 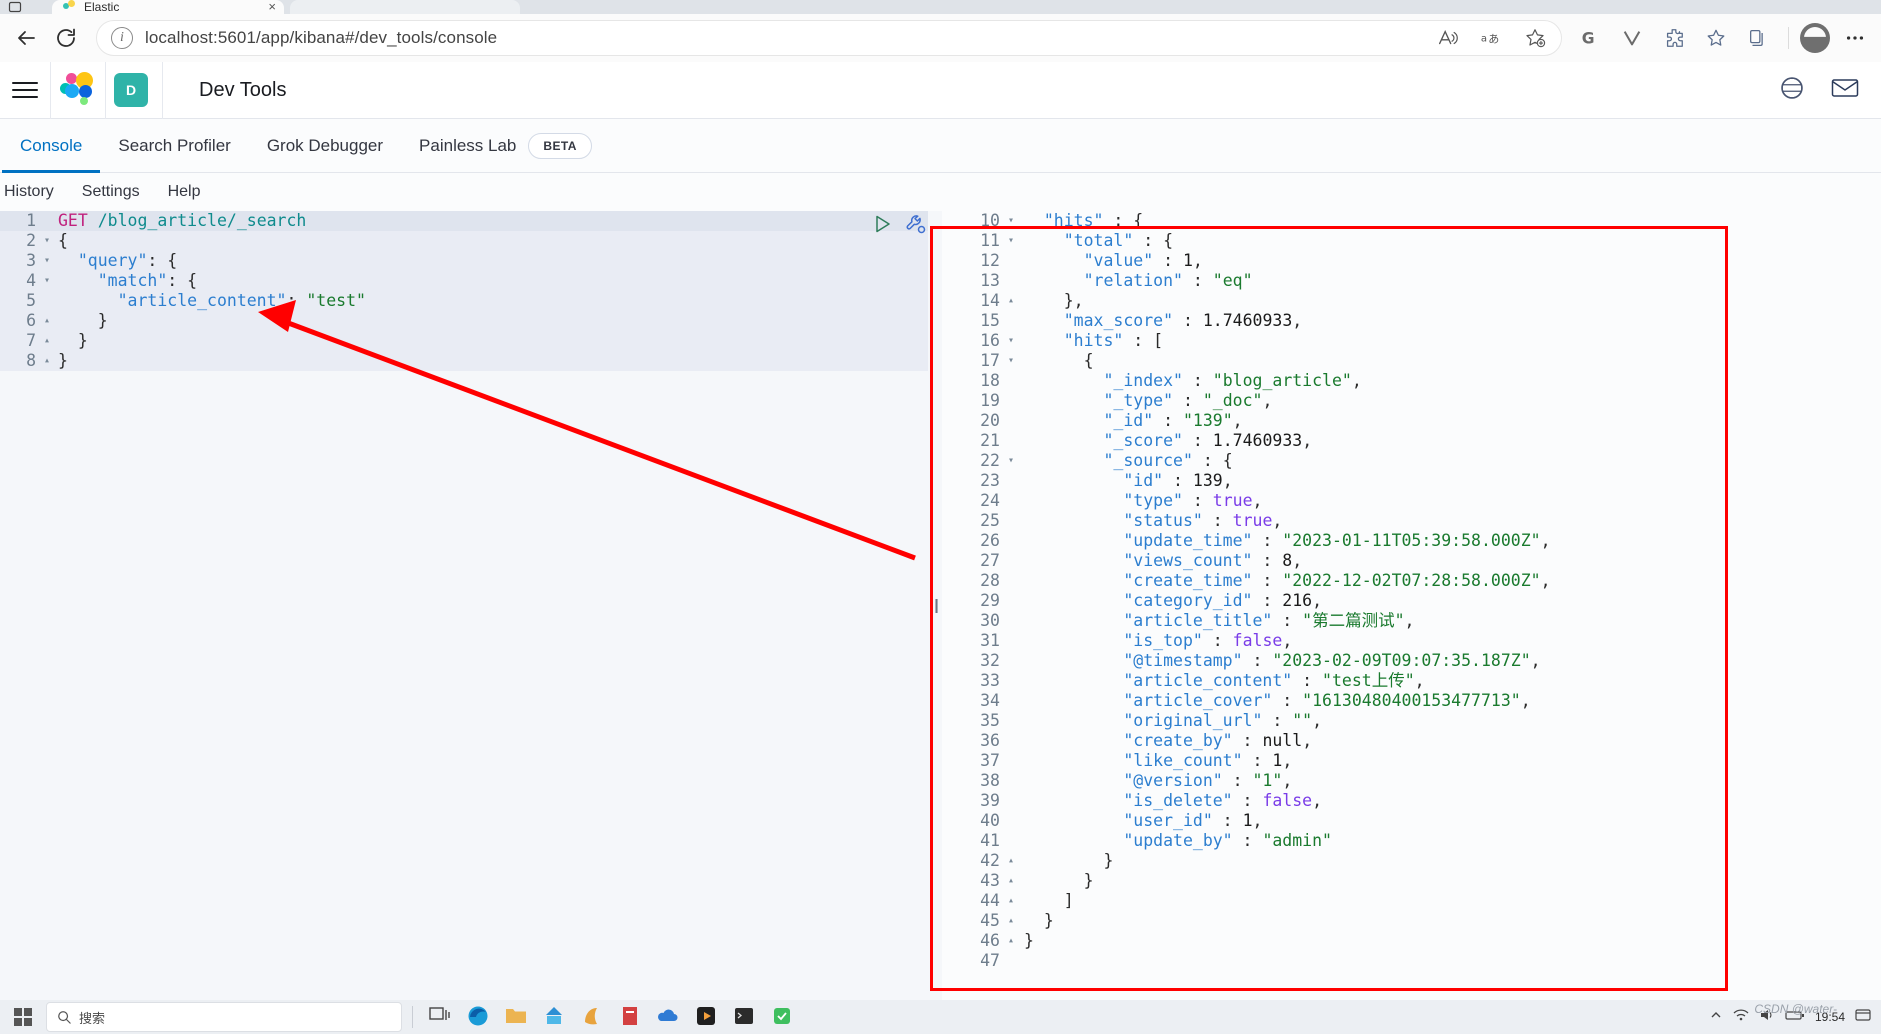 What do you see at coordinates (1411, 601) in the screenshot?
I see `code-line: 29 "category_id" : 216,` at bounding box center [1411, 601].